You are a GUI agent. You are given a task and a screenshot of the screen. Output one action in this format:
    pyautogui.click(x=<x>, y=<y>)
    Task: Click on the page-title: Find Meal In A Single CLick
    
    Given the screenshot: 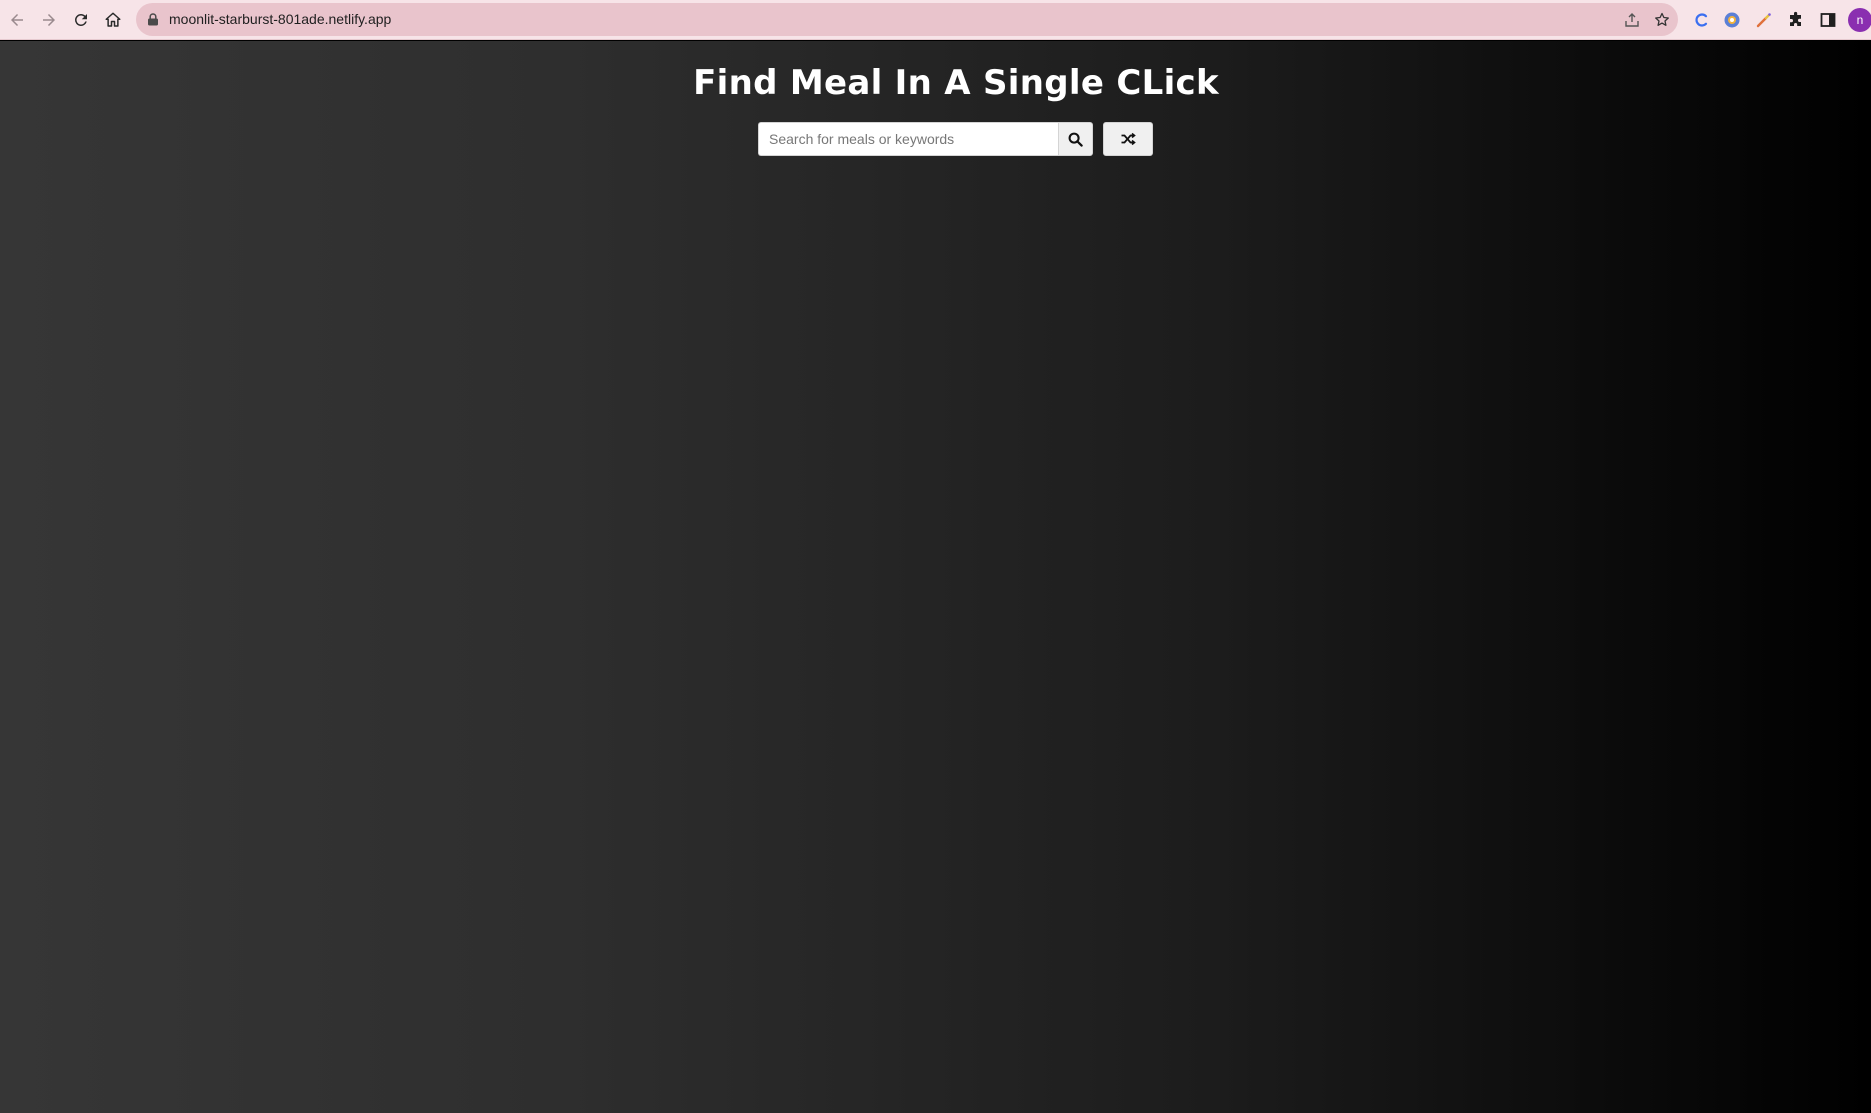 What is the action you would take?
    pyautogui.click(x=956, y=83)
    